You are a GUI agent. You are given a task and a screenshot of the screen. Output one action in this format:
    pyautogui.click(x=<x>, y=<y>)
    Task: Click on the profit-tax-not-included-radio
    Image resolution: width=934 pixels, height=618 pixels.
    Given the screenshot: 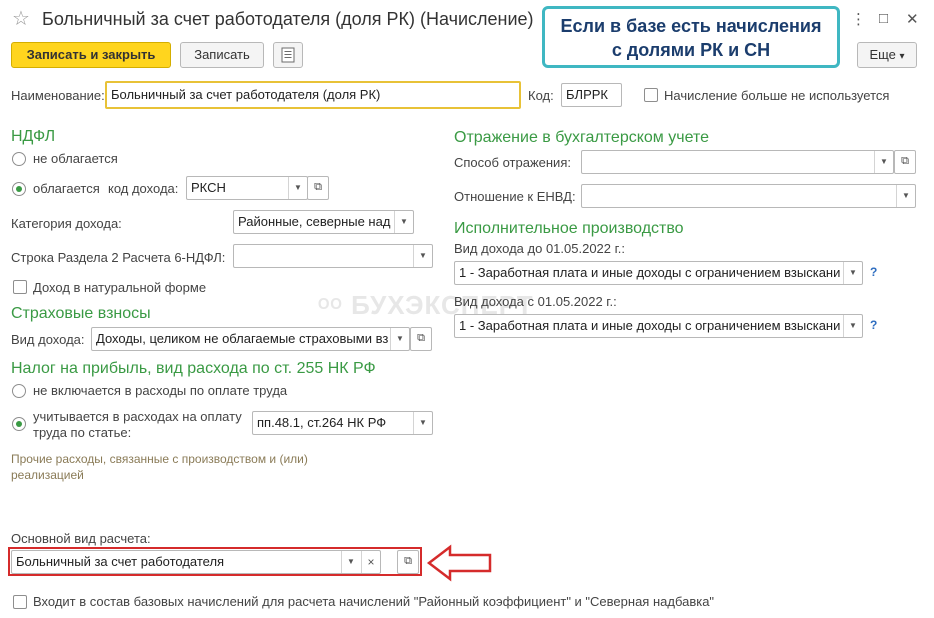 What is the action you would take?
    pyautogui.click(x=19, y=391)
    